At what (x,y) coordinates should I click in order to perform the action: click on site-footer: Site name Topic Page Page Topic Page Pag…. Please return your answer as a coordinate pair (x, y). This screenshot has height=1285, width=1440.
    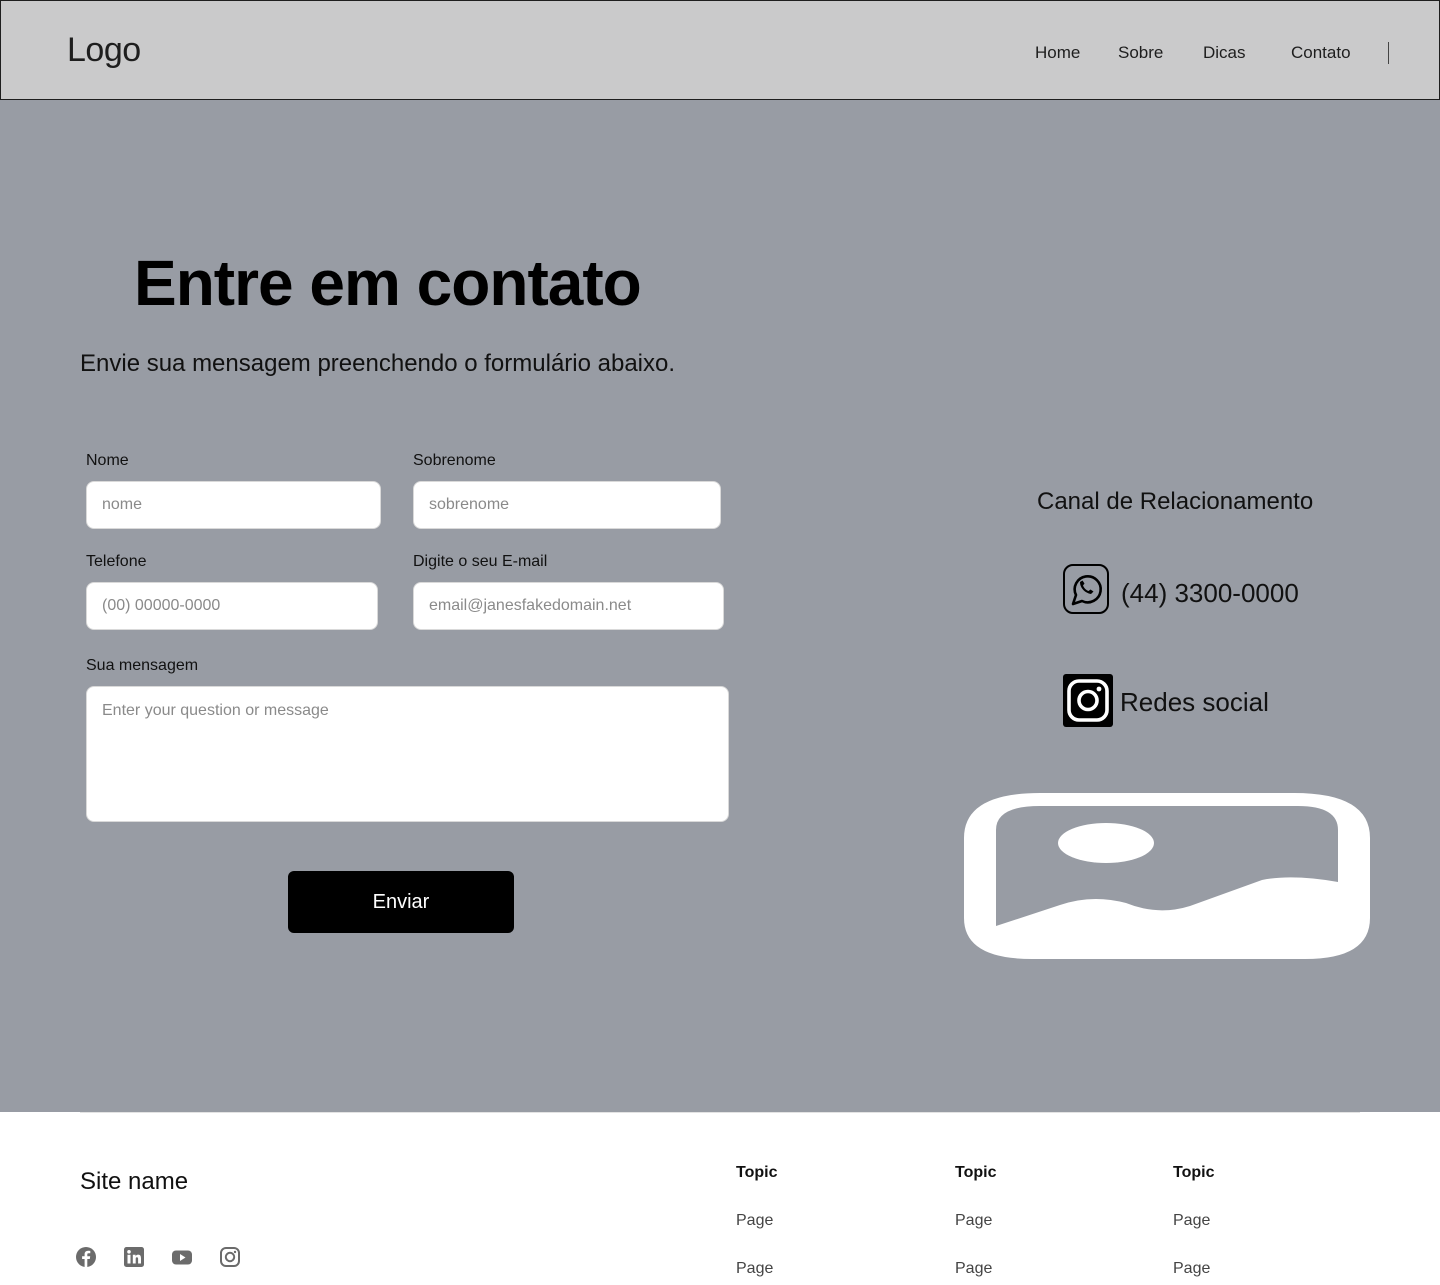
    Looking at the image, I should click on (720, 1198).